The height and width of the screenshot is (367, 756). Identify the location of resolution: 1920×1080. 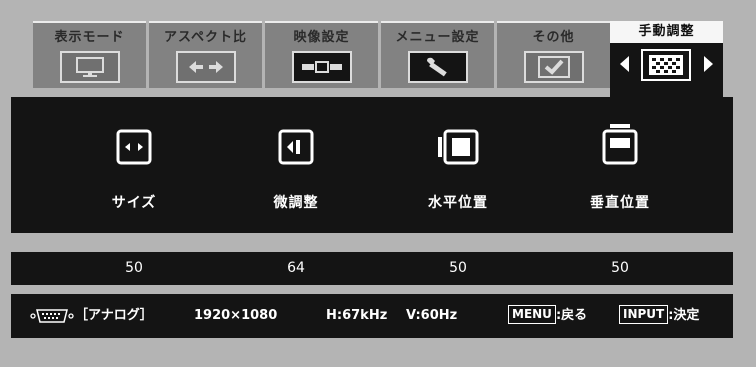
(236, 315).